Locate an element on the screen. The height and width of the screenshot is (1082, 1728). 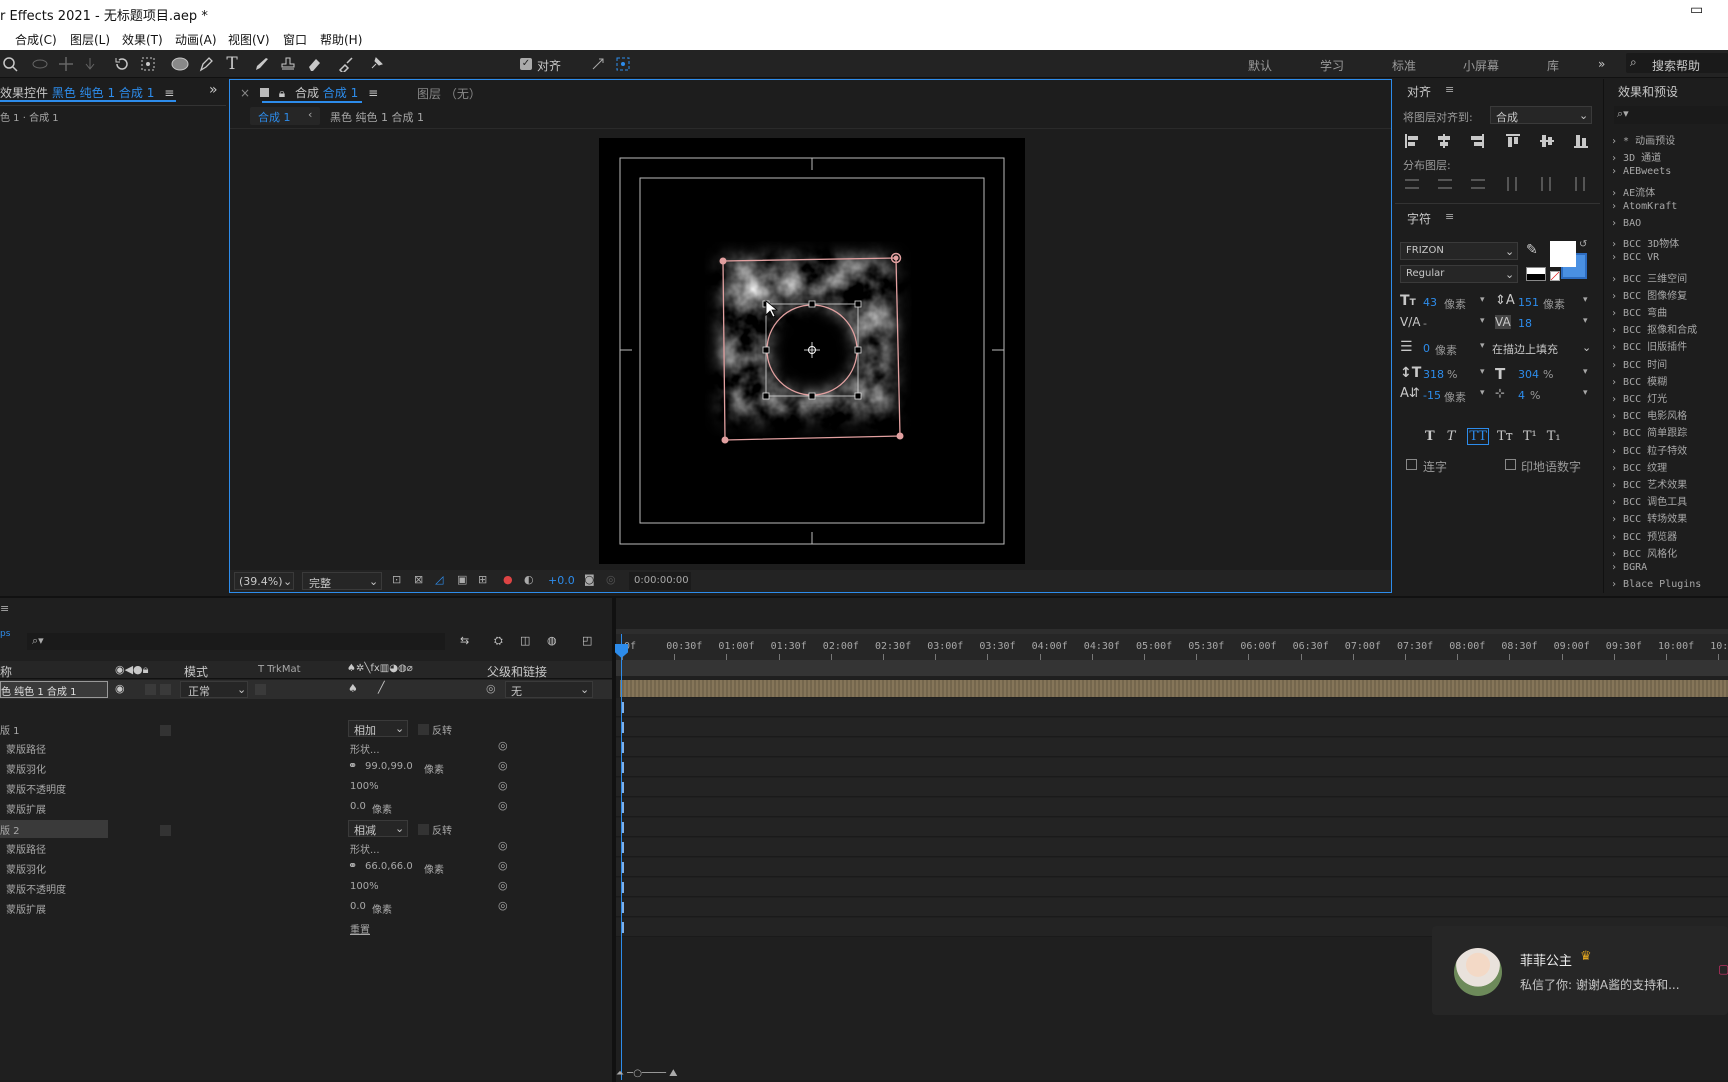
anchor-tool-icon is located at coordinates (148, 64).